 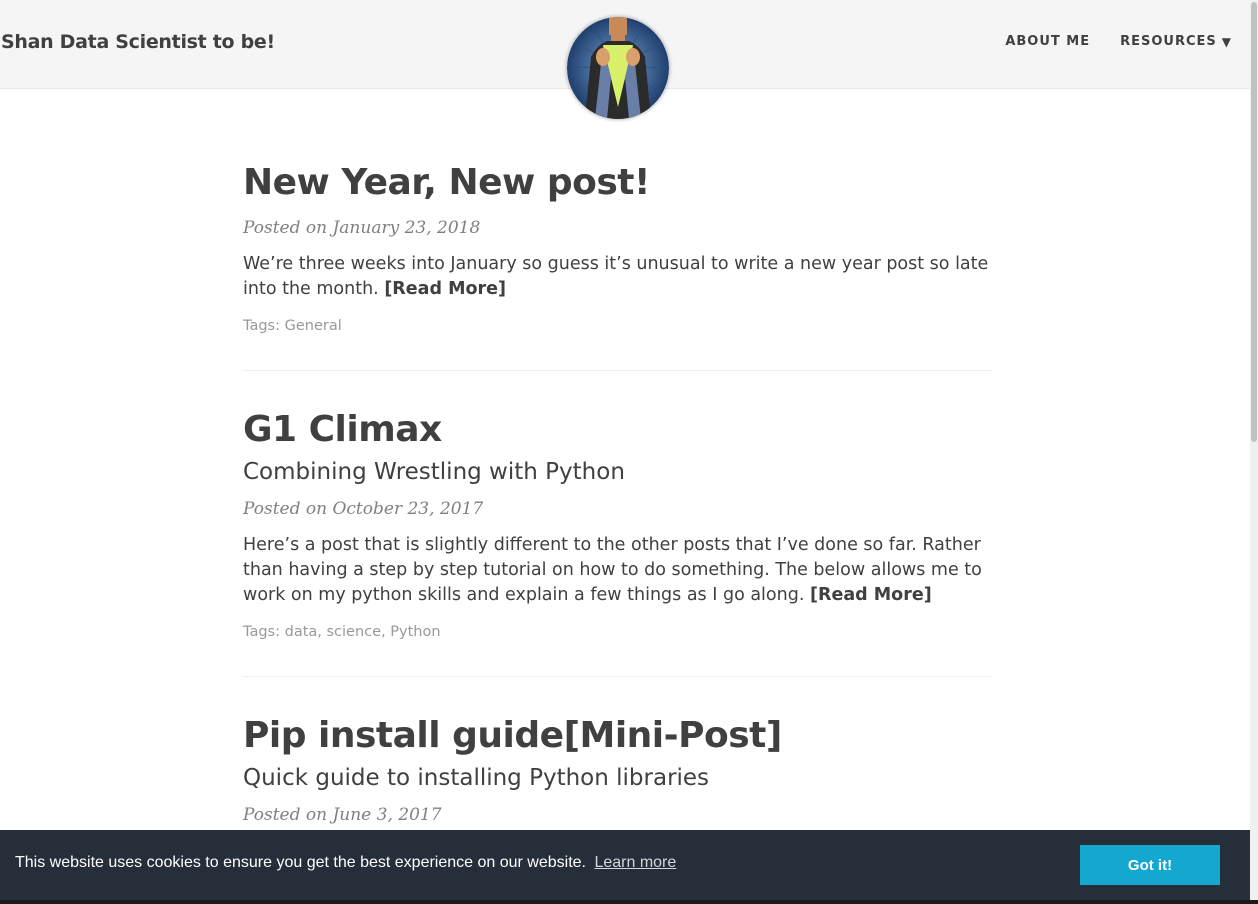 I want to click on scrollbar-thumb, so click(x=1254, y=222).